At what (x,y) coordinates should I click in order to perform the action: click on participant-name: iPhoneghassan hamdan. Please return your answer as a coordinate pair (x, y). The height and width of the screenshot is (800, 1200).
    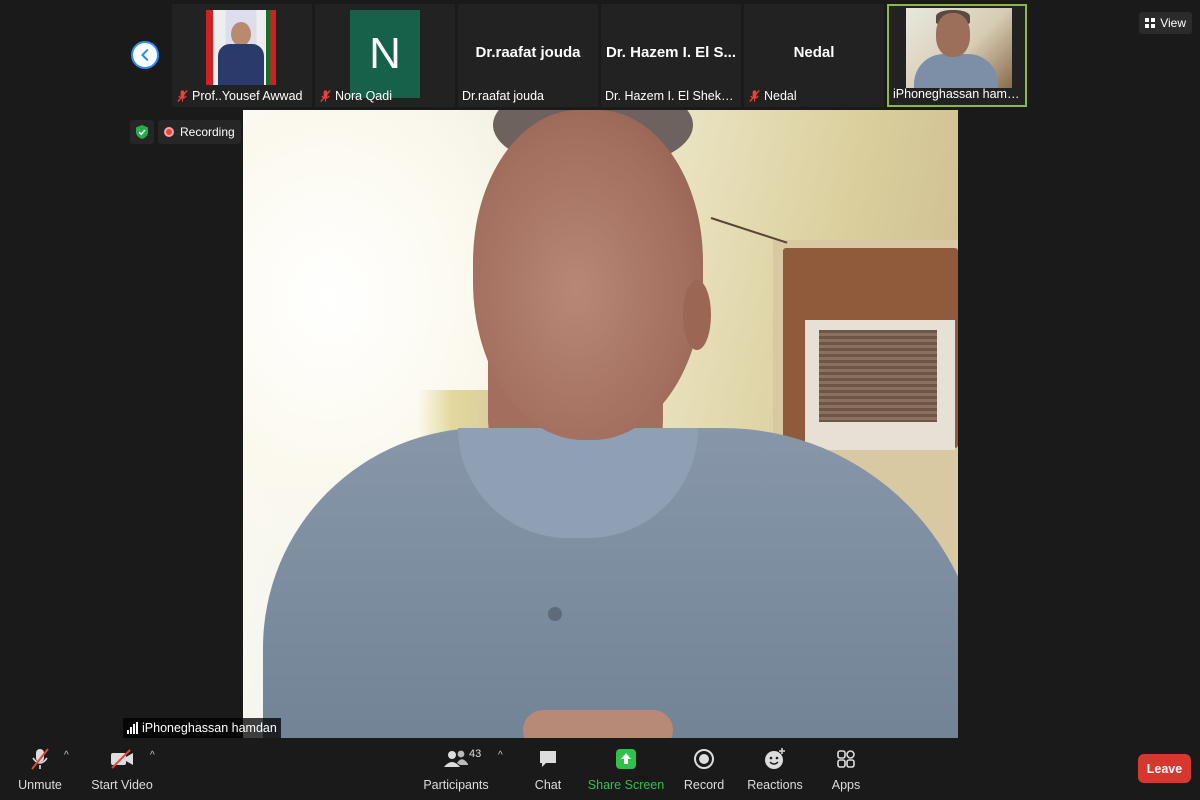
    Looking at the image, I should click on (959, 94).